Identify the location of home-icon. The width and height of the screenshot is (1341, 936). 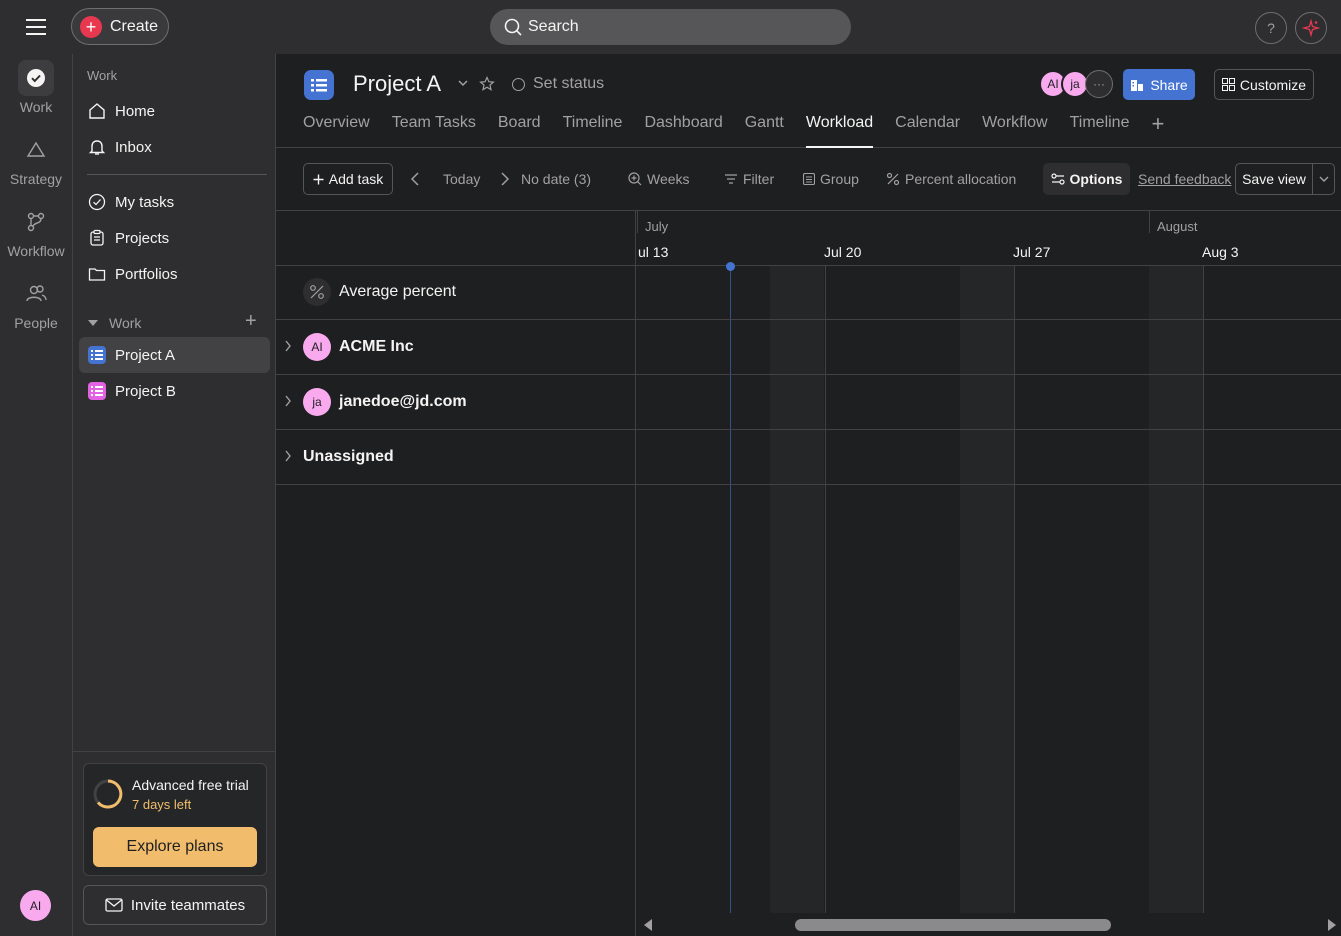
(97, 111).